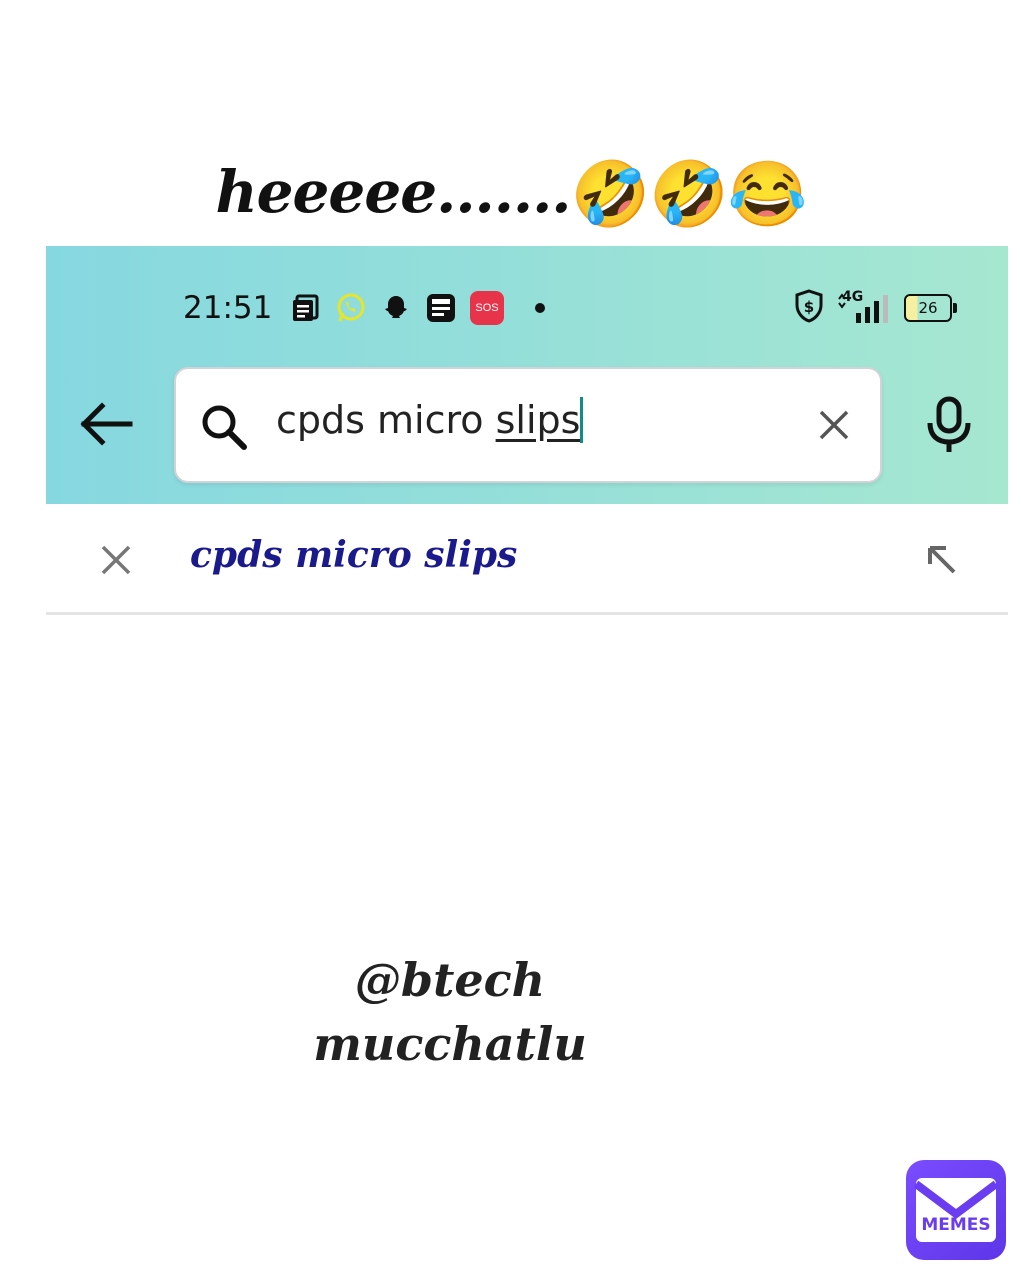  What do you see at coordinates (582, 420) in the screenshot?
I see `text-caret` at bounding box center [582, 420].